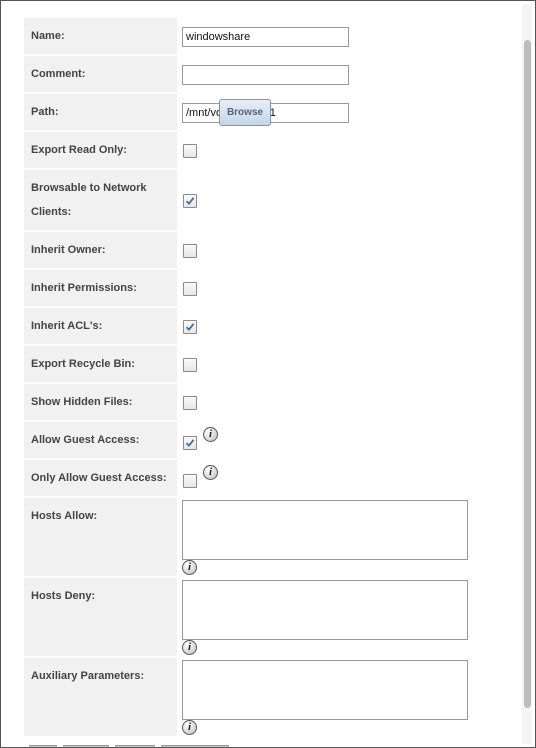 The width and height of the screenshot is (536, 748). What do you see at coordinates (190, 151) in the screenshot?
I see `export-read-only-checkbox` at bounding box center [190, 151].